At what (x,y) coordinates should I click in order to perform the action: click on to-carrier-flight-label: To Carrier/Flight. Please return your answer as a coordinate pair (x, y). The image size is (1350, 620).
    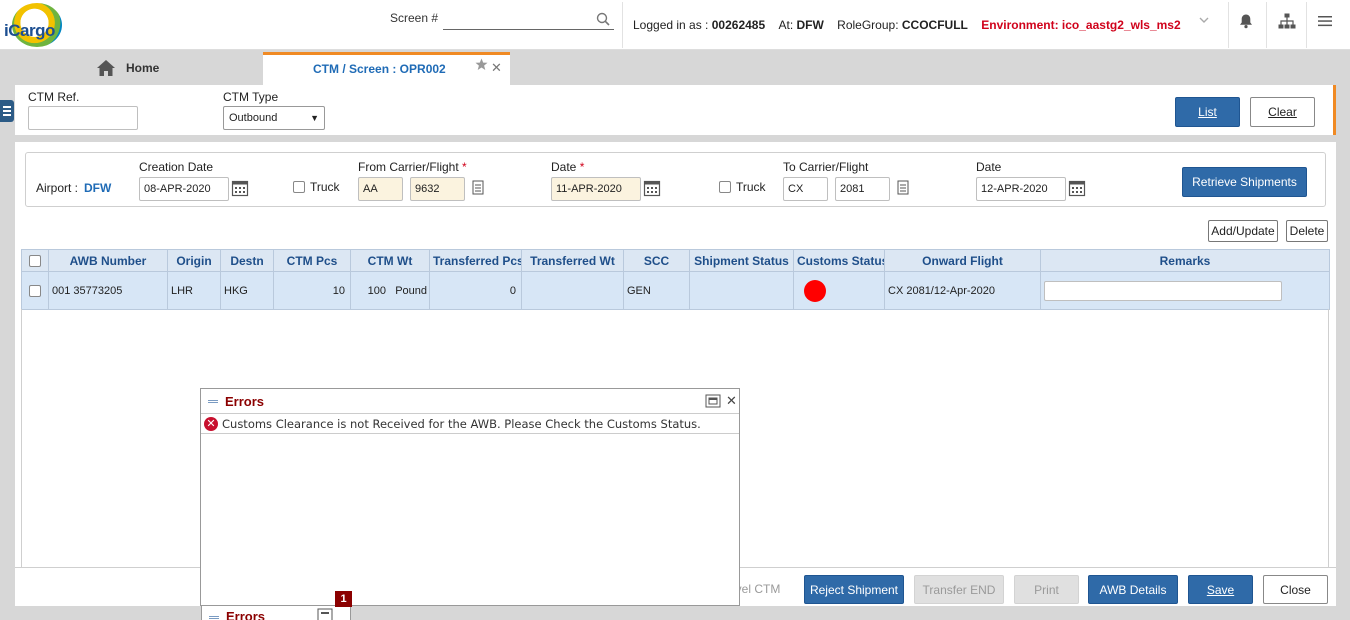
    Looking at the image, I should click on (826, 167).